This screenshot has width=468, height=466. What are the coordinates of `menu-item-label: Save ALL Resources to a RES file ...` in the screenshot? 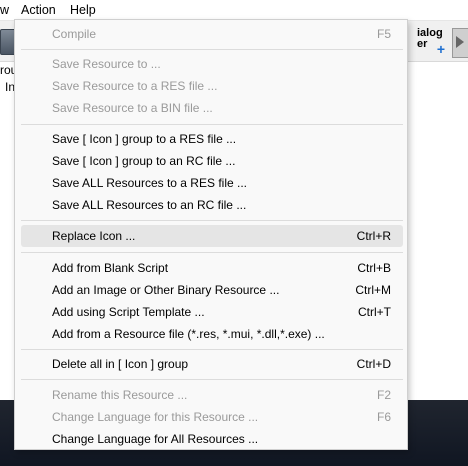 It's located at (149, 183).